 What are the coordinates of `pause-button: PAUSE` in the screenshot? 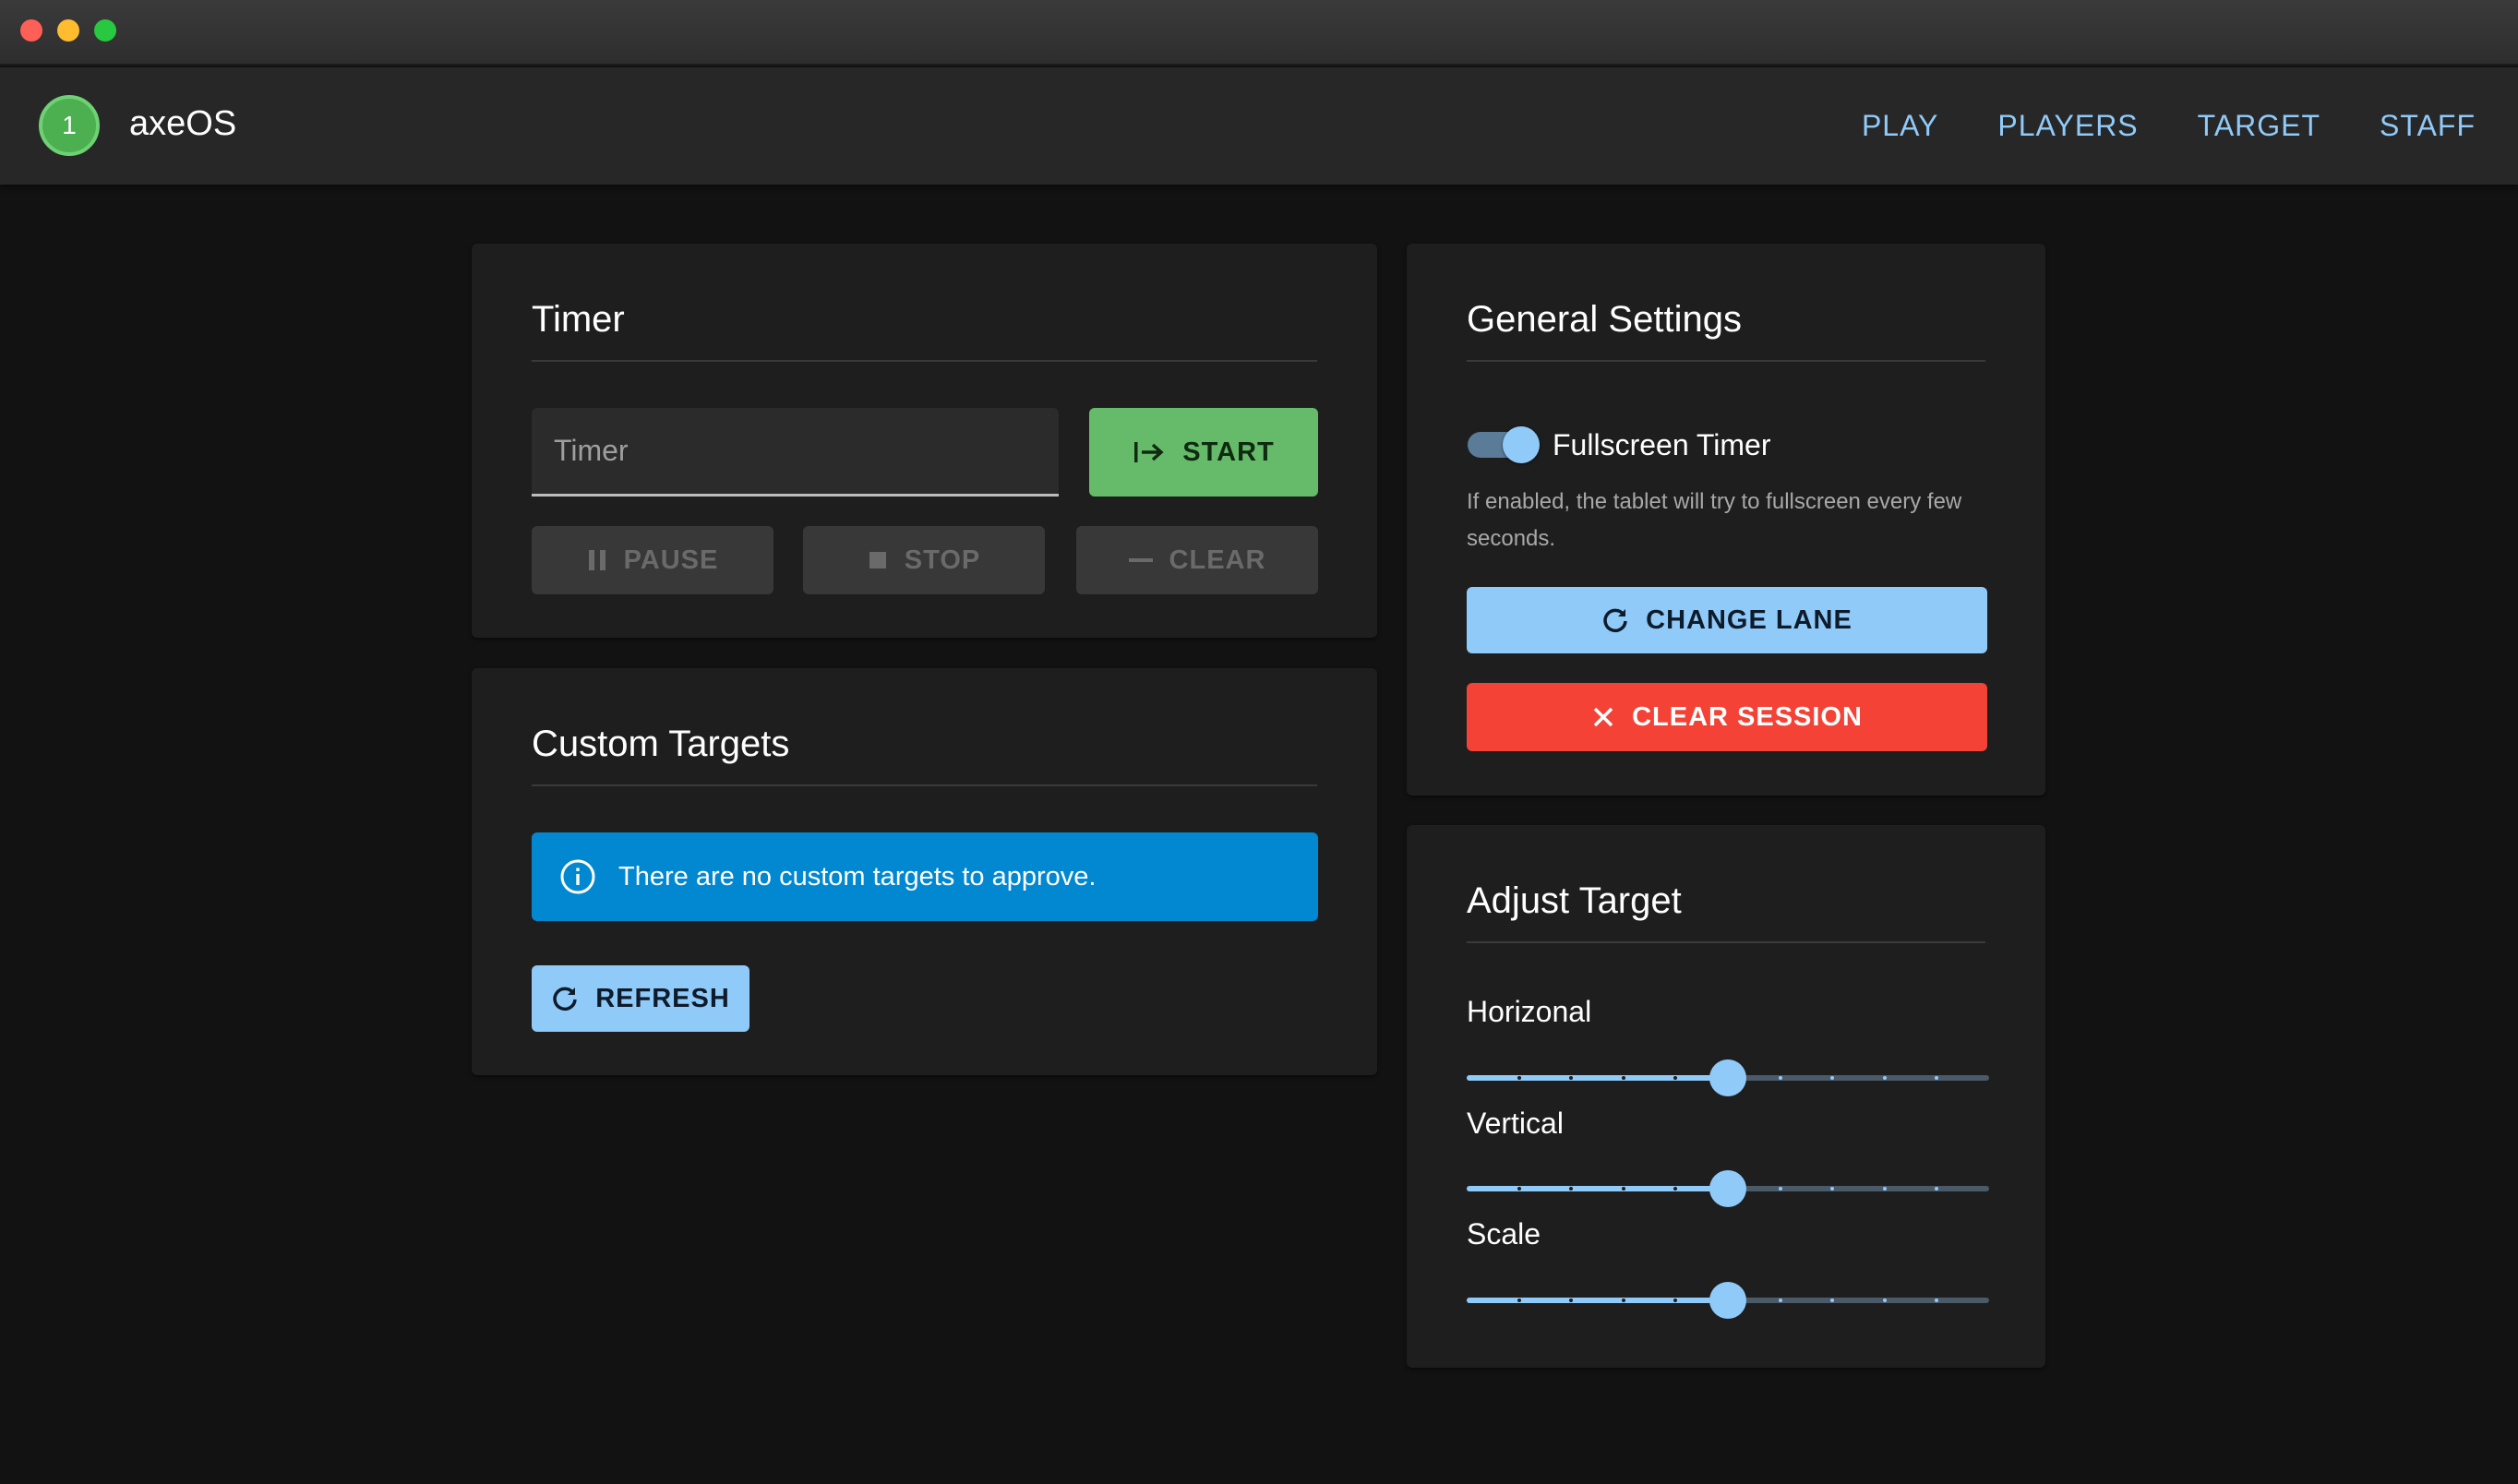 It's located at (653, 560).